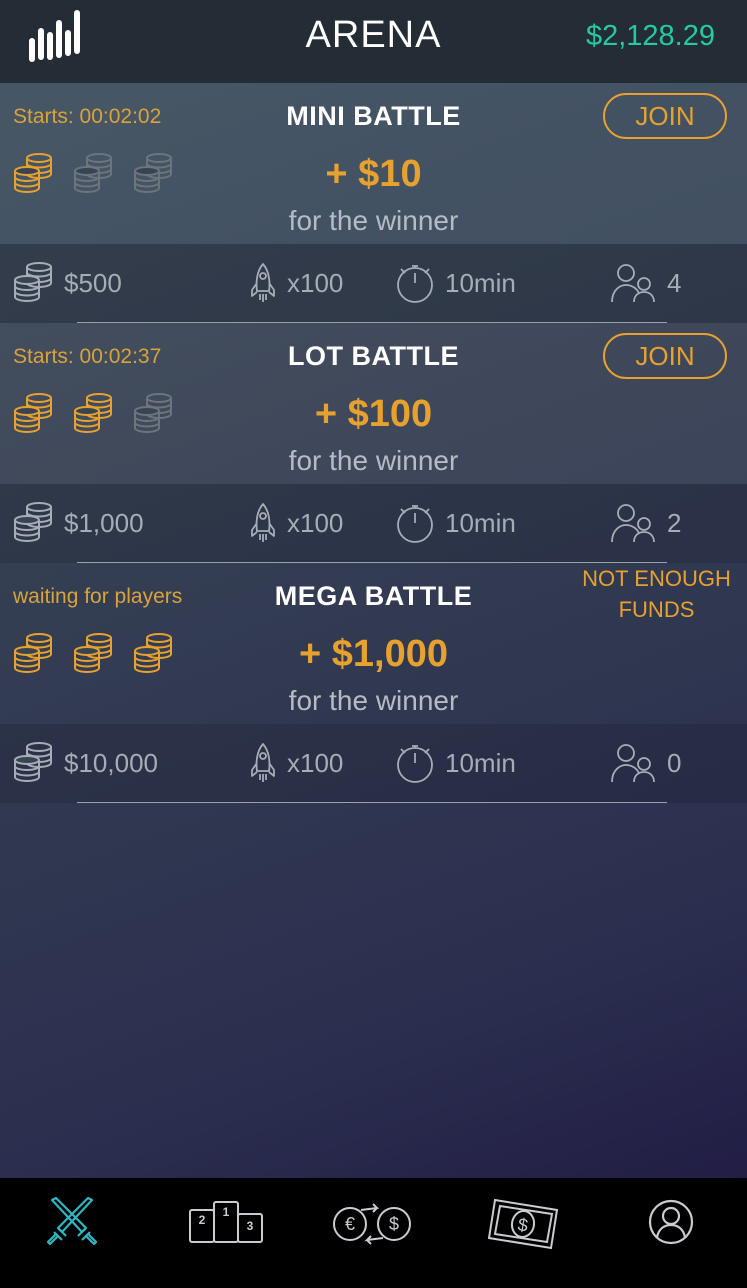 Image resolution: width=747 pixels, height=1288 pixels. I want to click on bottom-navigation: 2 1 3 € $ $, so click(373, 1233).